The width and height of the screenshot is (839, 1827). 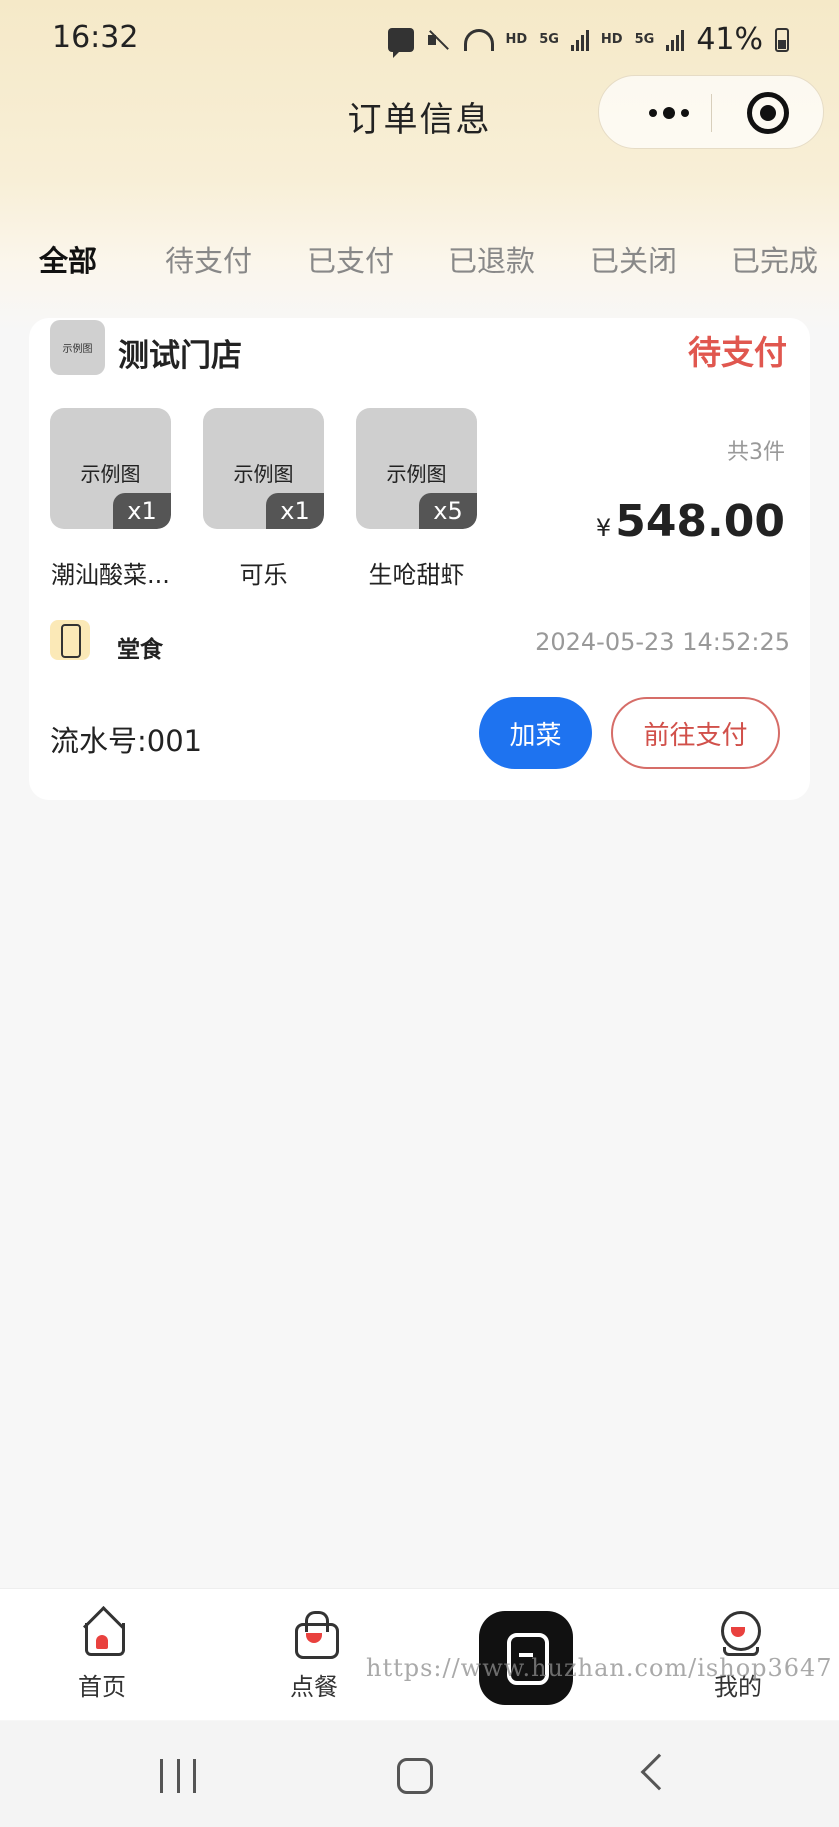 I want to click on battery-icon, so click(x=782, y=39).